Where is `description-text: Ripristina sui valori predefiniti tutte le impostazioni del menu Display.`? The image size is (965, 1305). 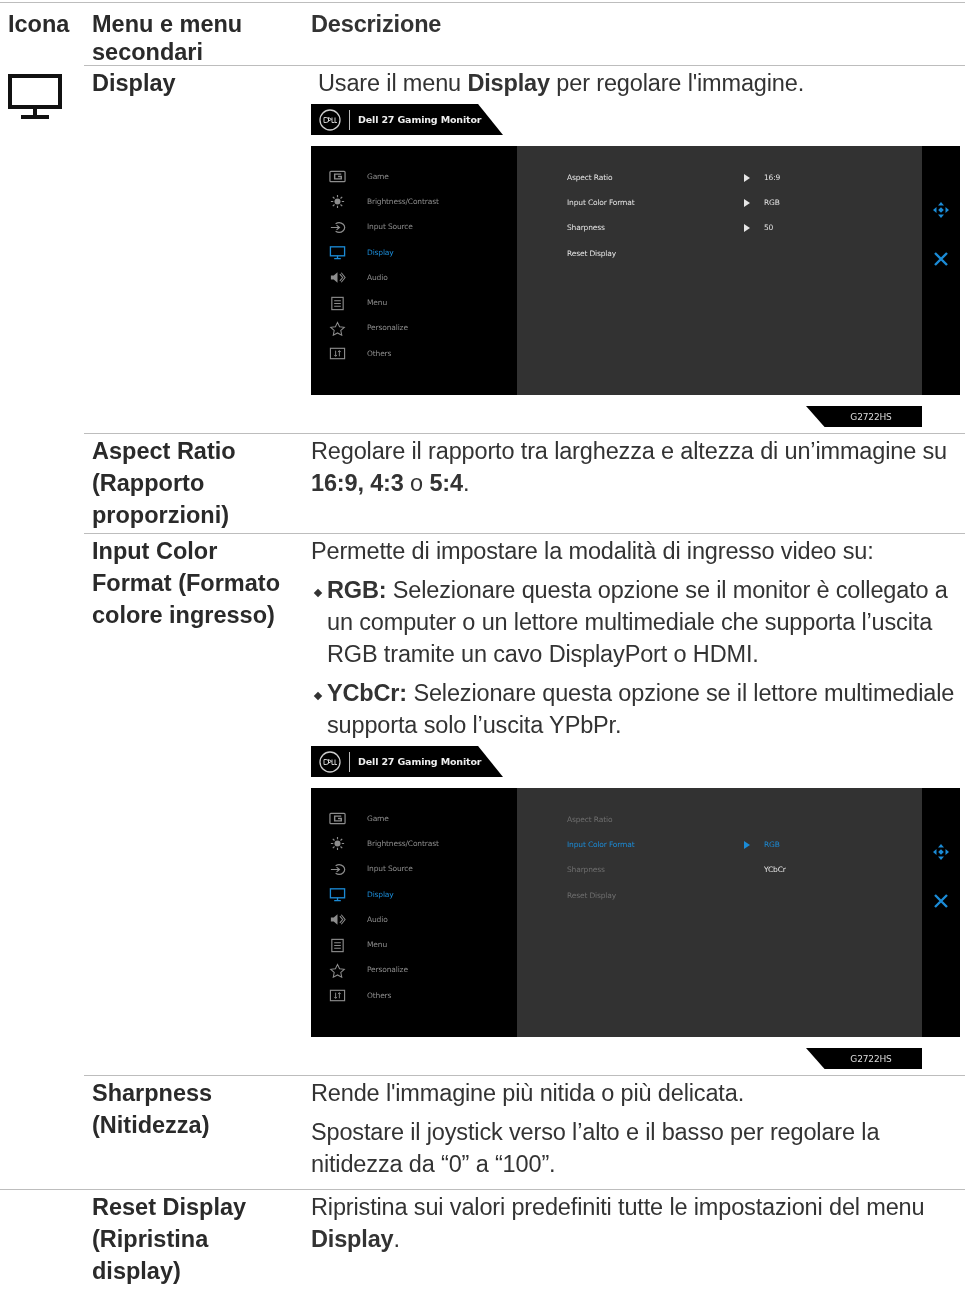 description-text: Ripristina sui valori predefiniti tutte le impostazioni del menu Display. is located at coordinates (618, 1223).